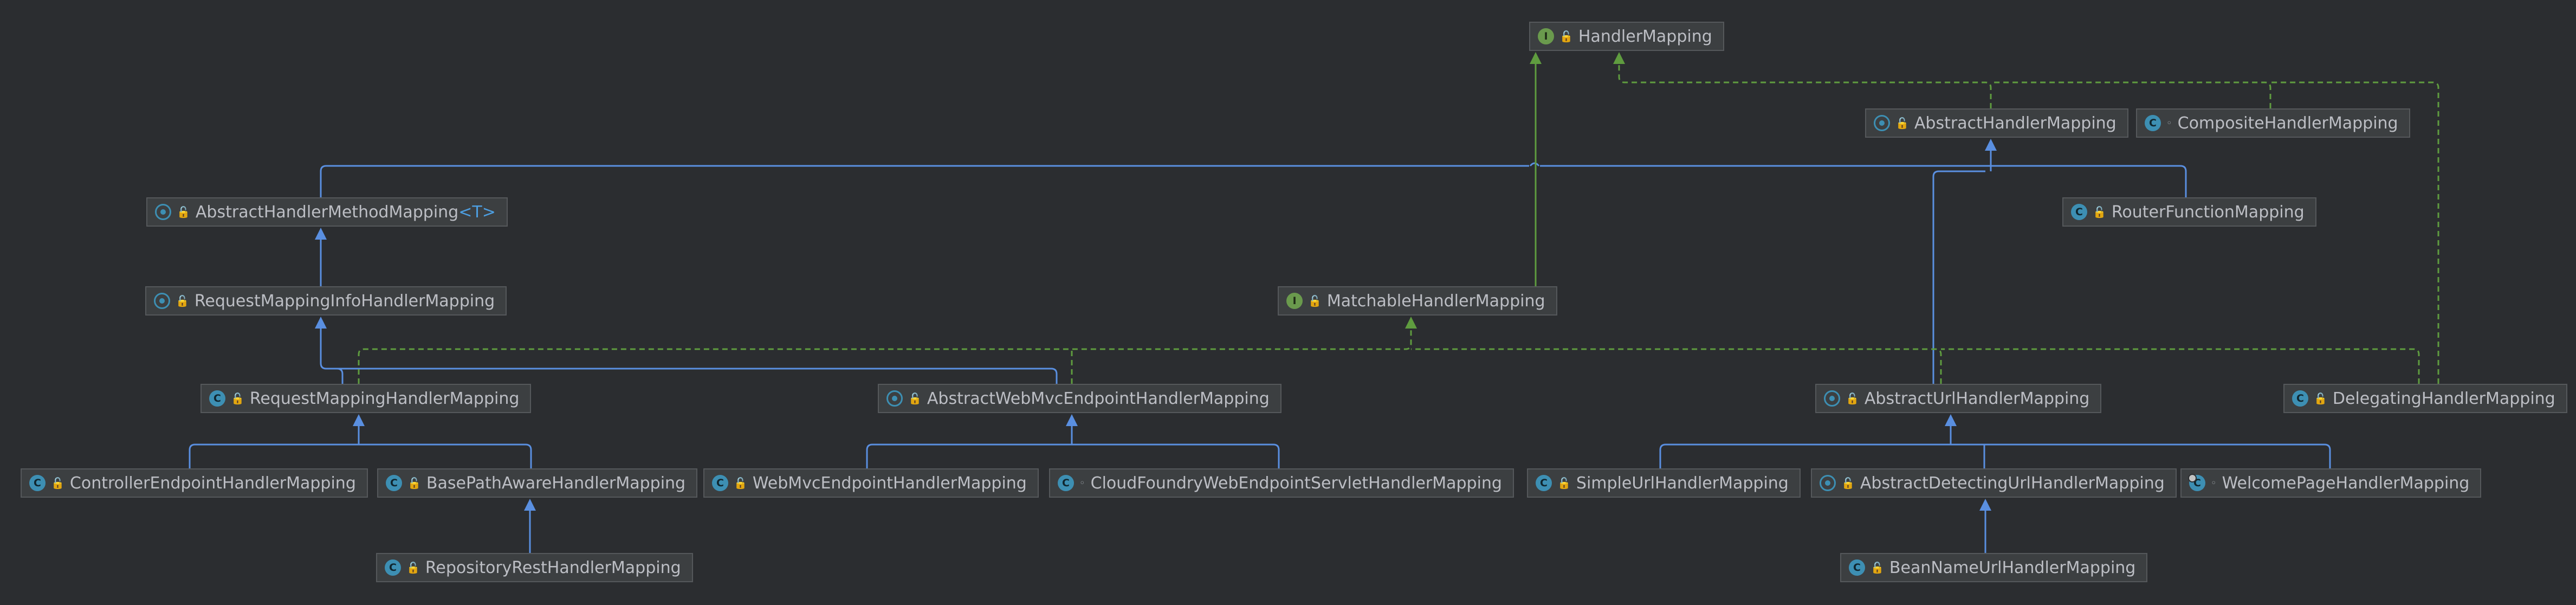  What do you see at coordinates (1534, 164) in the screenshot?
I see `edge-hop-over` at bounding box center [1534, 164].